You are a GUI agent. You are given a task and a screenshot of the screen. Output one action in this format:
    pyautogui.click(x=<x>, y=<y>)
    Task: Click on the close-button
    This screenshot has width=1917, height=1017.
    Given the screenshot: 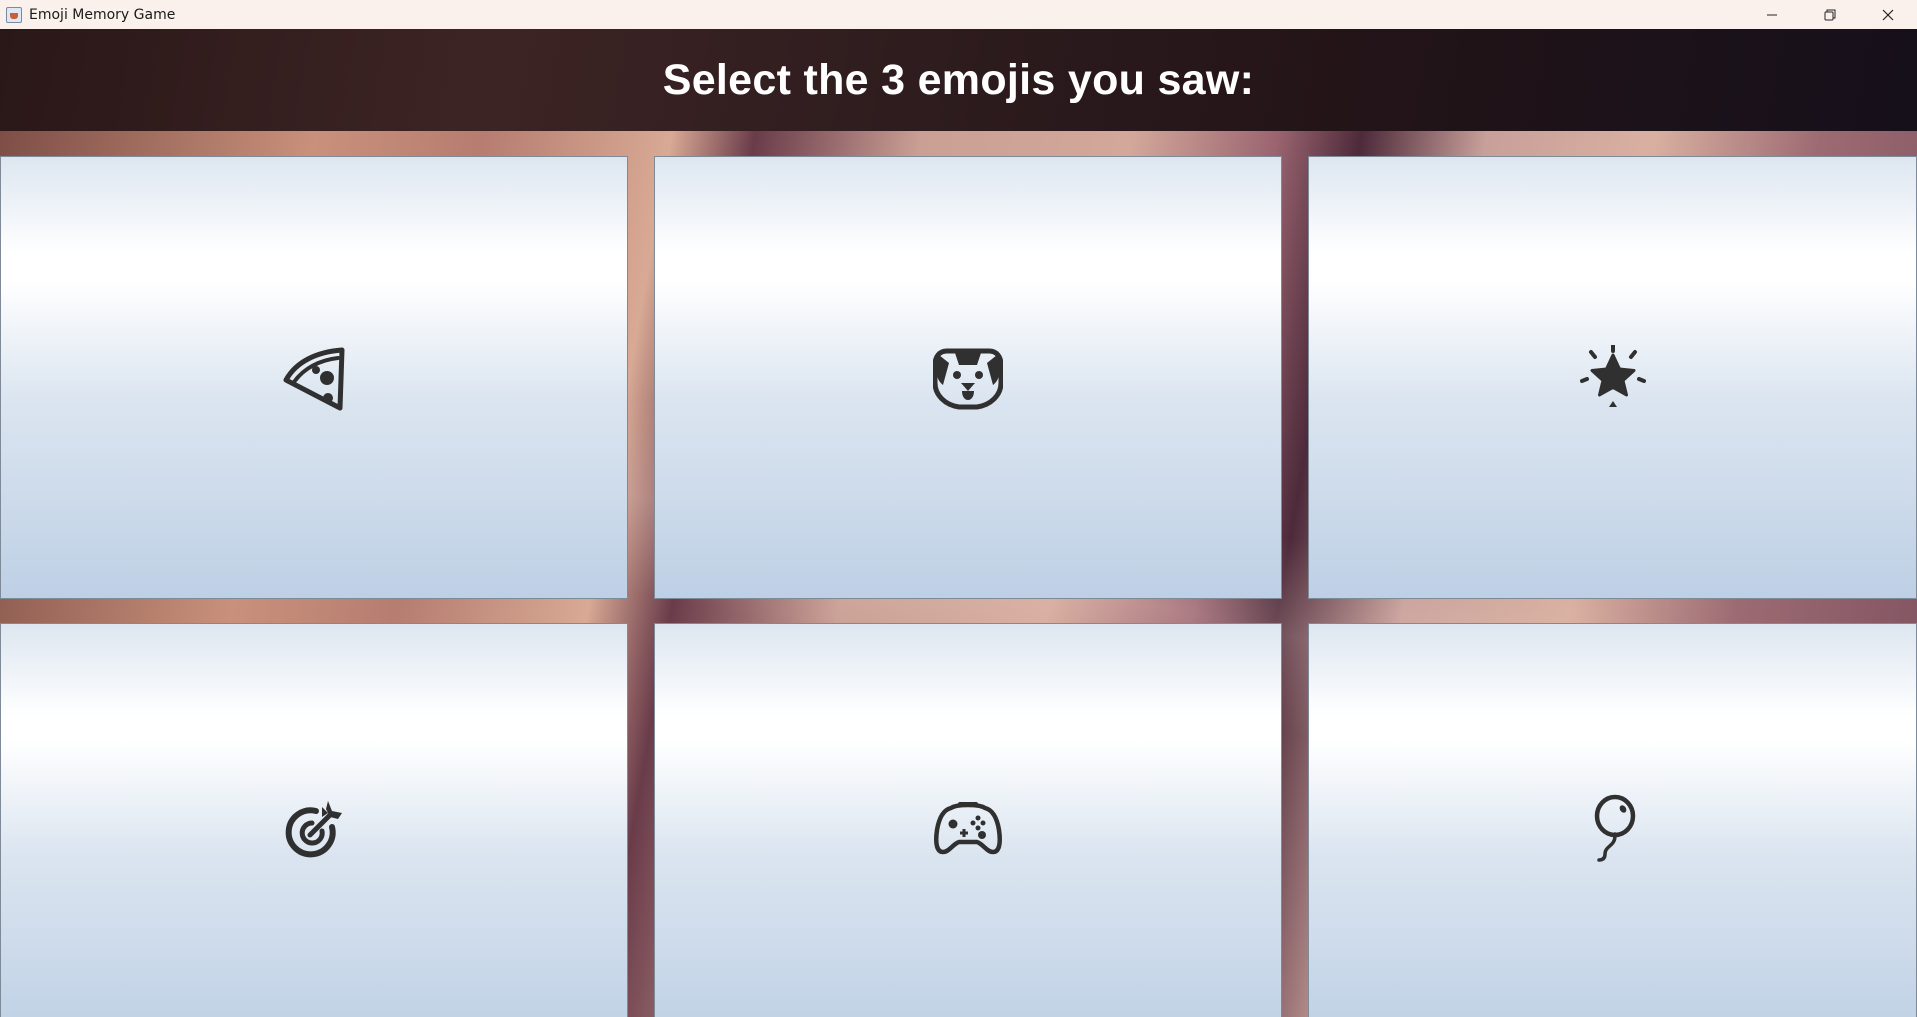 What is the action you would take?
    pyautogui.click(x=1888, y=14)
    